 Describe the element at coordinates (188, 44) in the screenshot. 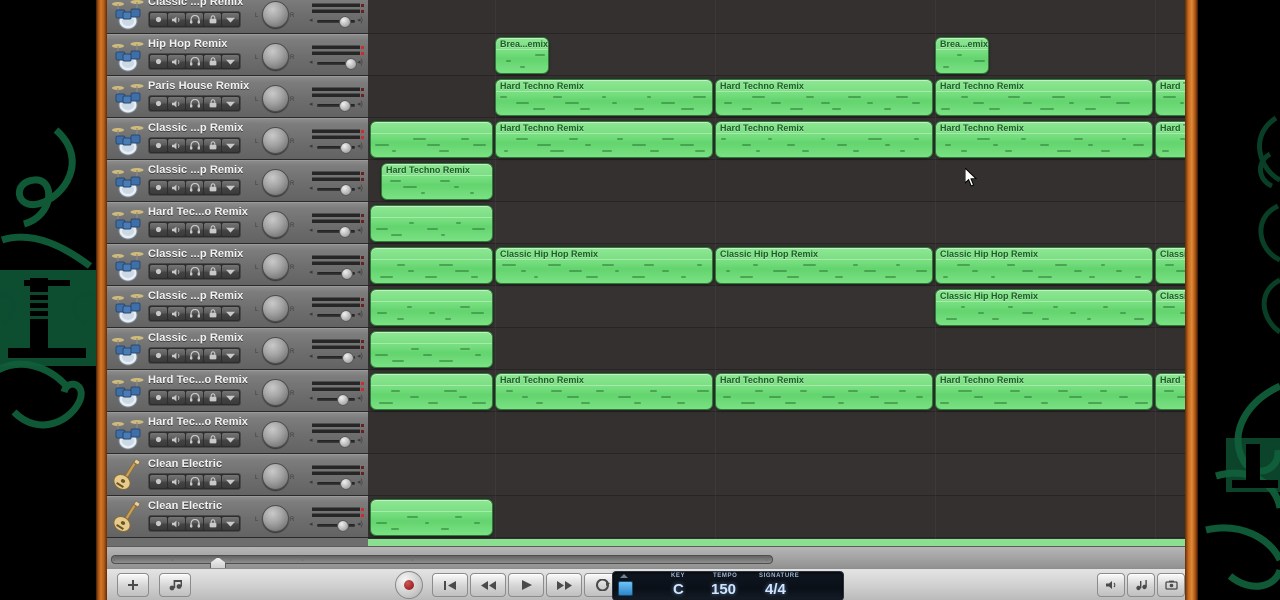

I see `track-name-label: Hip Hop Remix` at that location.